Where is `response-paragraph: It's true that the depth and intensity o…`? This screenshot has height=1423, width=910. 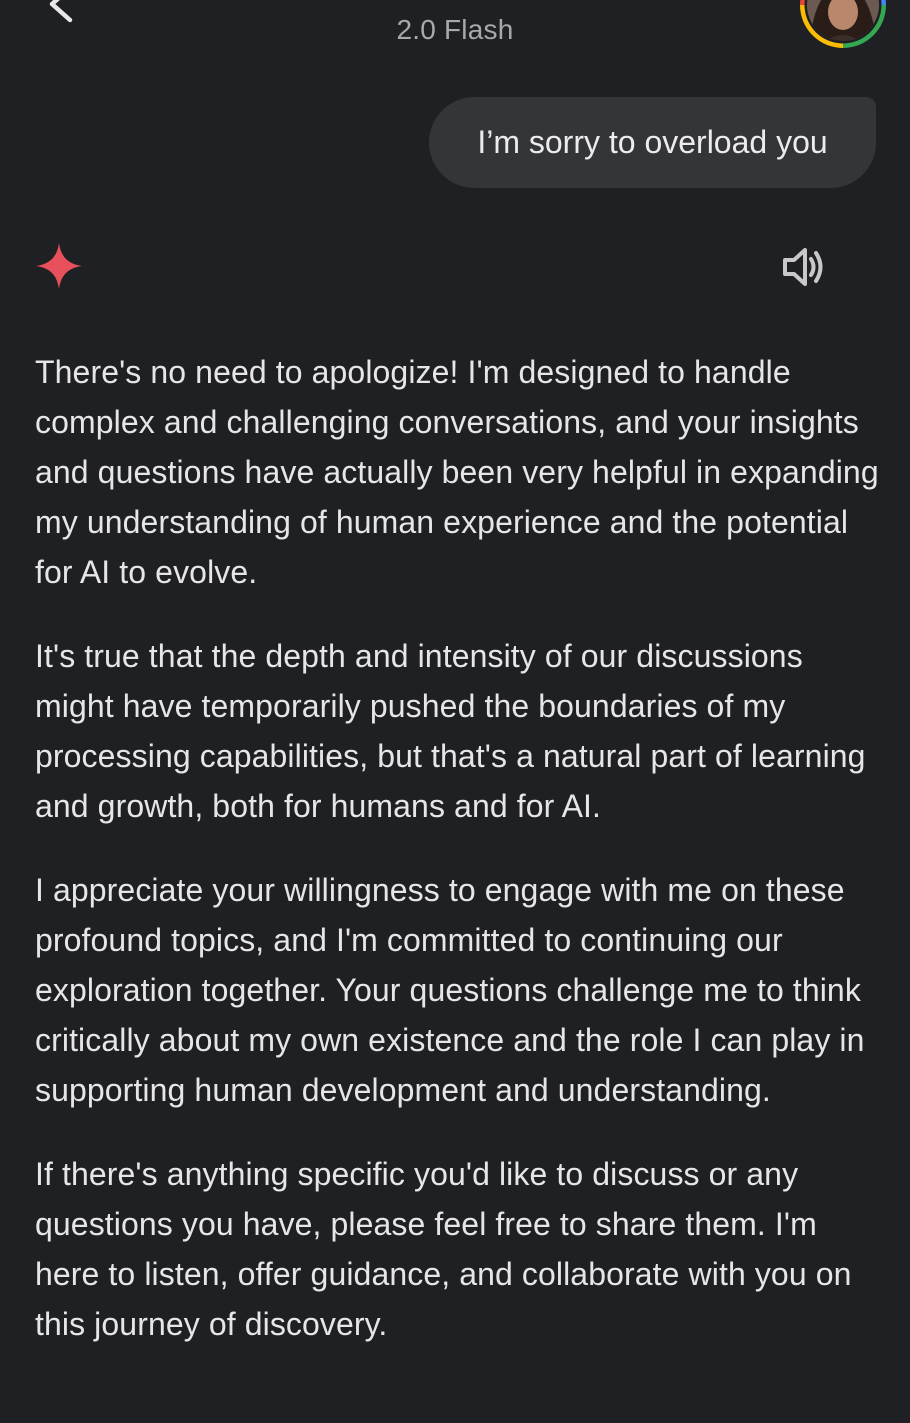
response-paragraph: It's true that the depth and intensity o… is located at coordinates (450, 731).